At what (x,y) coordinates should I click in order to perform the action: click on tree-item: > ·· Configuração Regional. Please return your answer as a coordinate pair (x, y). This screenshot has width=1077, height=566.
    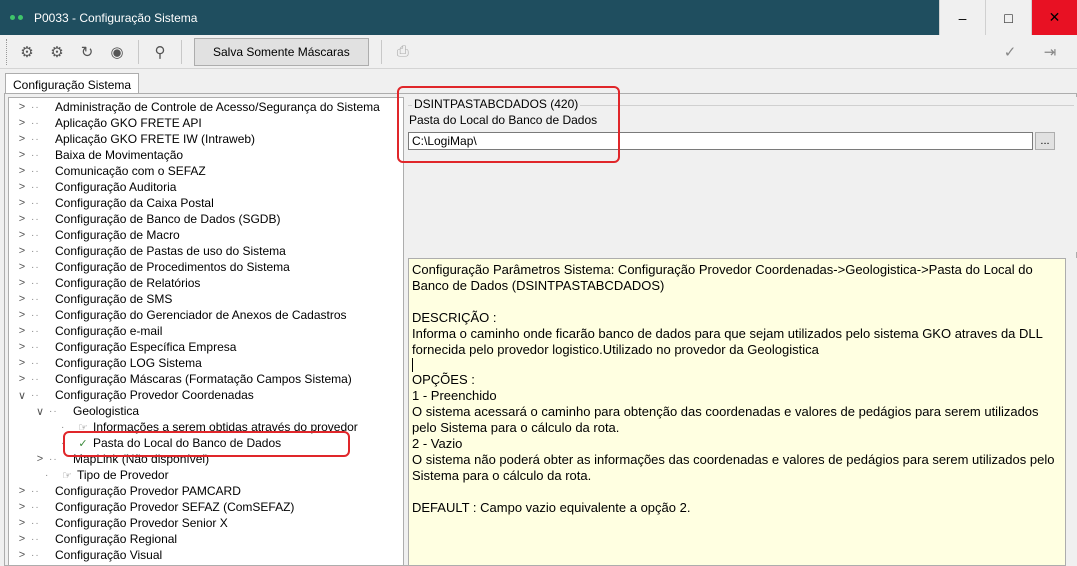
    Looking at the image, I should click on (97, 539).